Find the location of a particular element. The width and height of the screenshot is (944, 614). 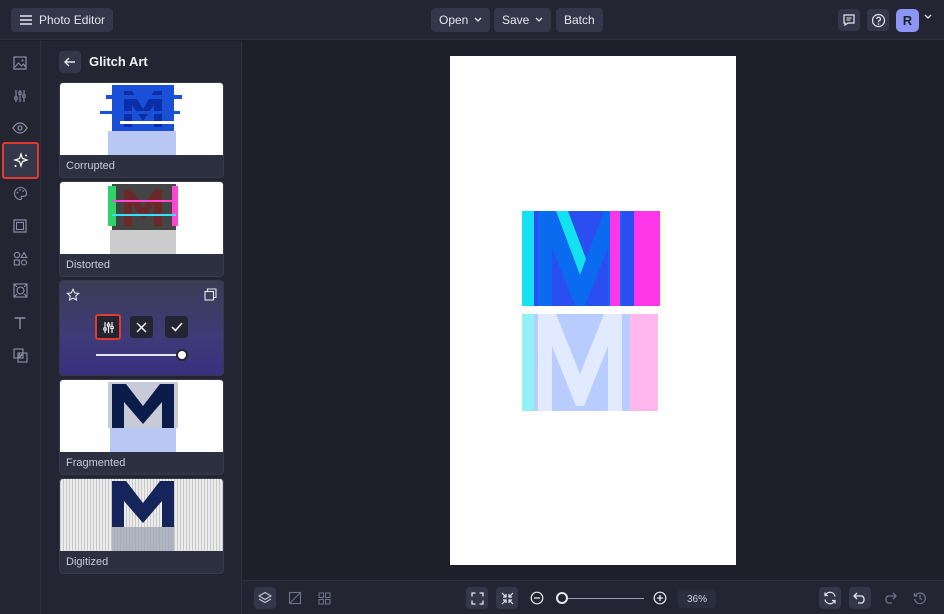

rail-item-image is located at coordinates (20, 63).